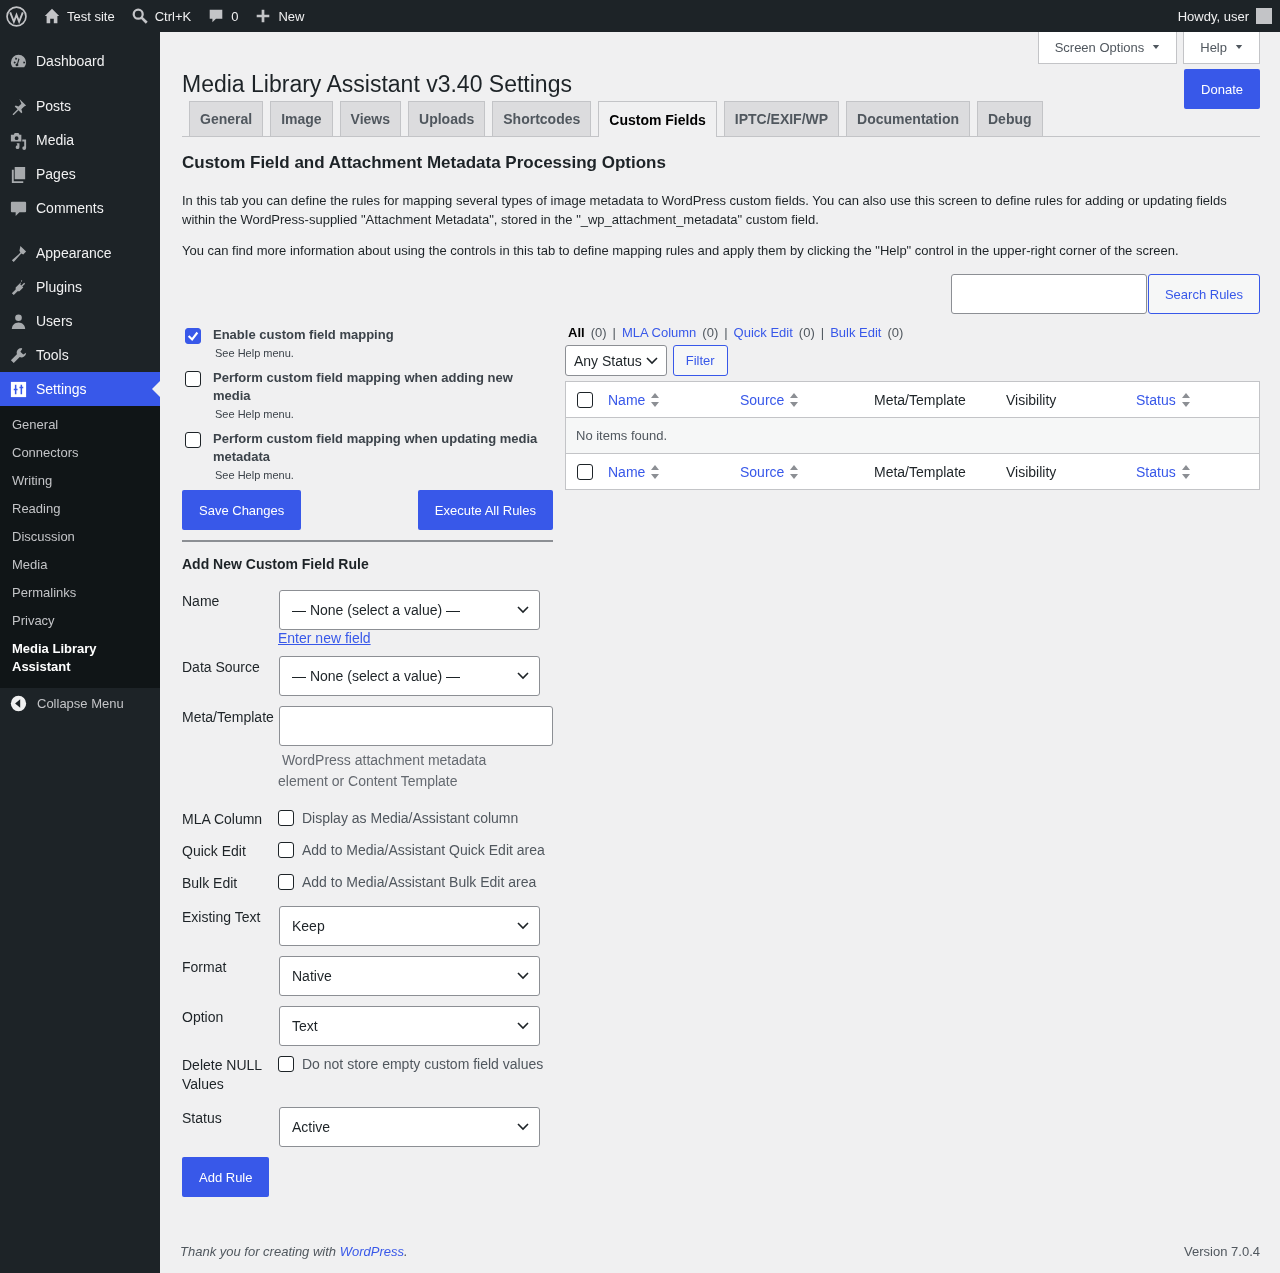  I want to click on submenu-item: Reading, so click(80, 509).